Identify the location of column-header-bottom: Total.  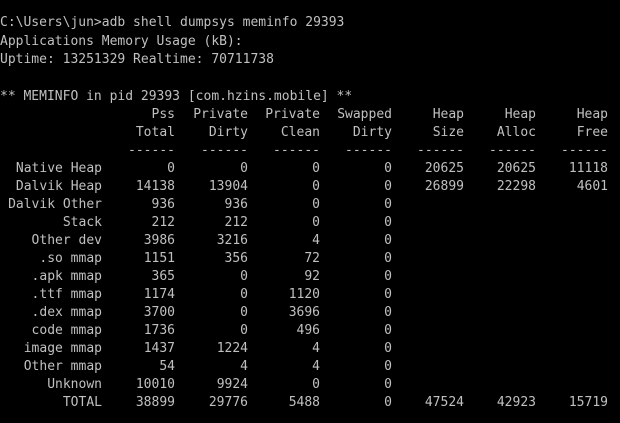
(155, 132).